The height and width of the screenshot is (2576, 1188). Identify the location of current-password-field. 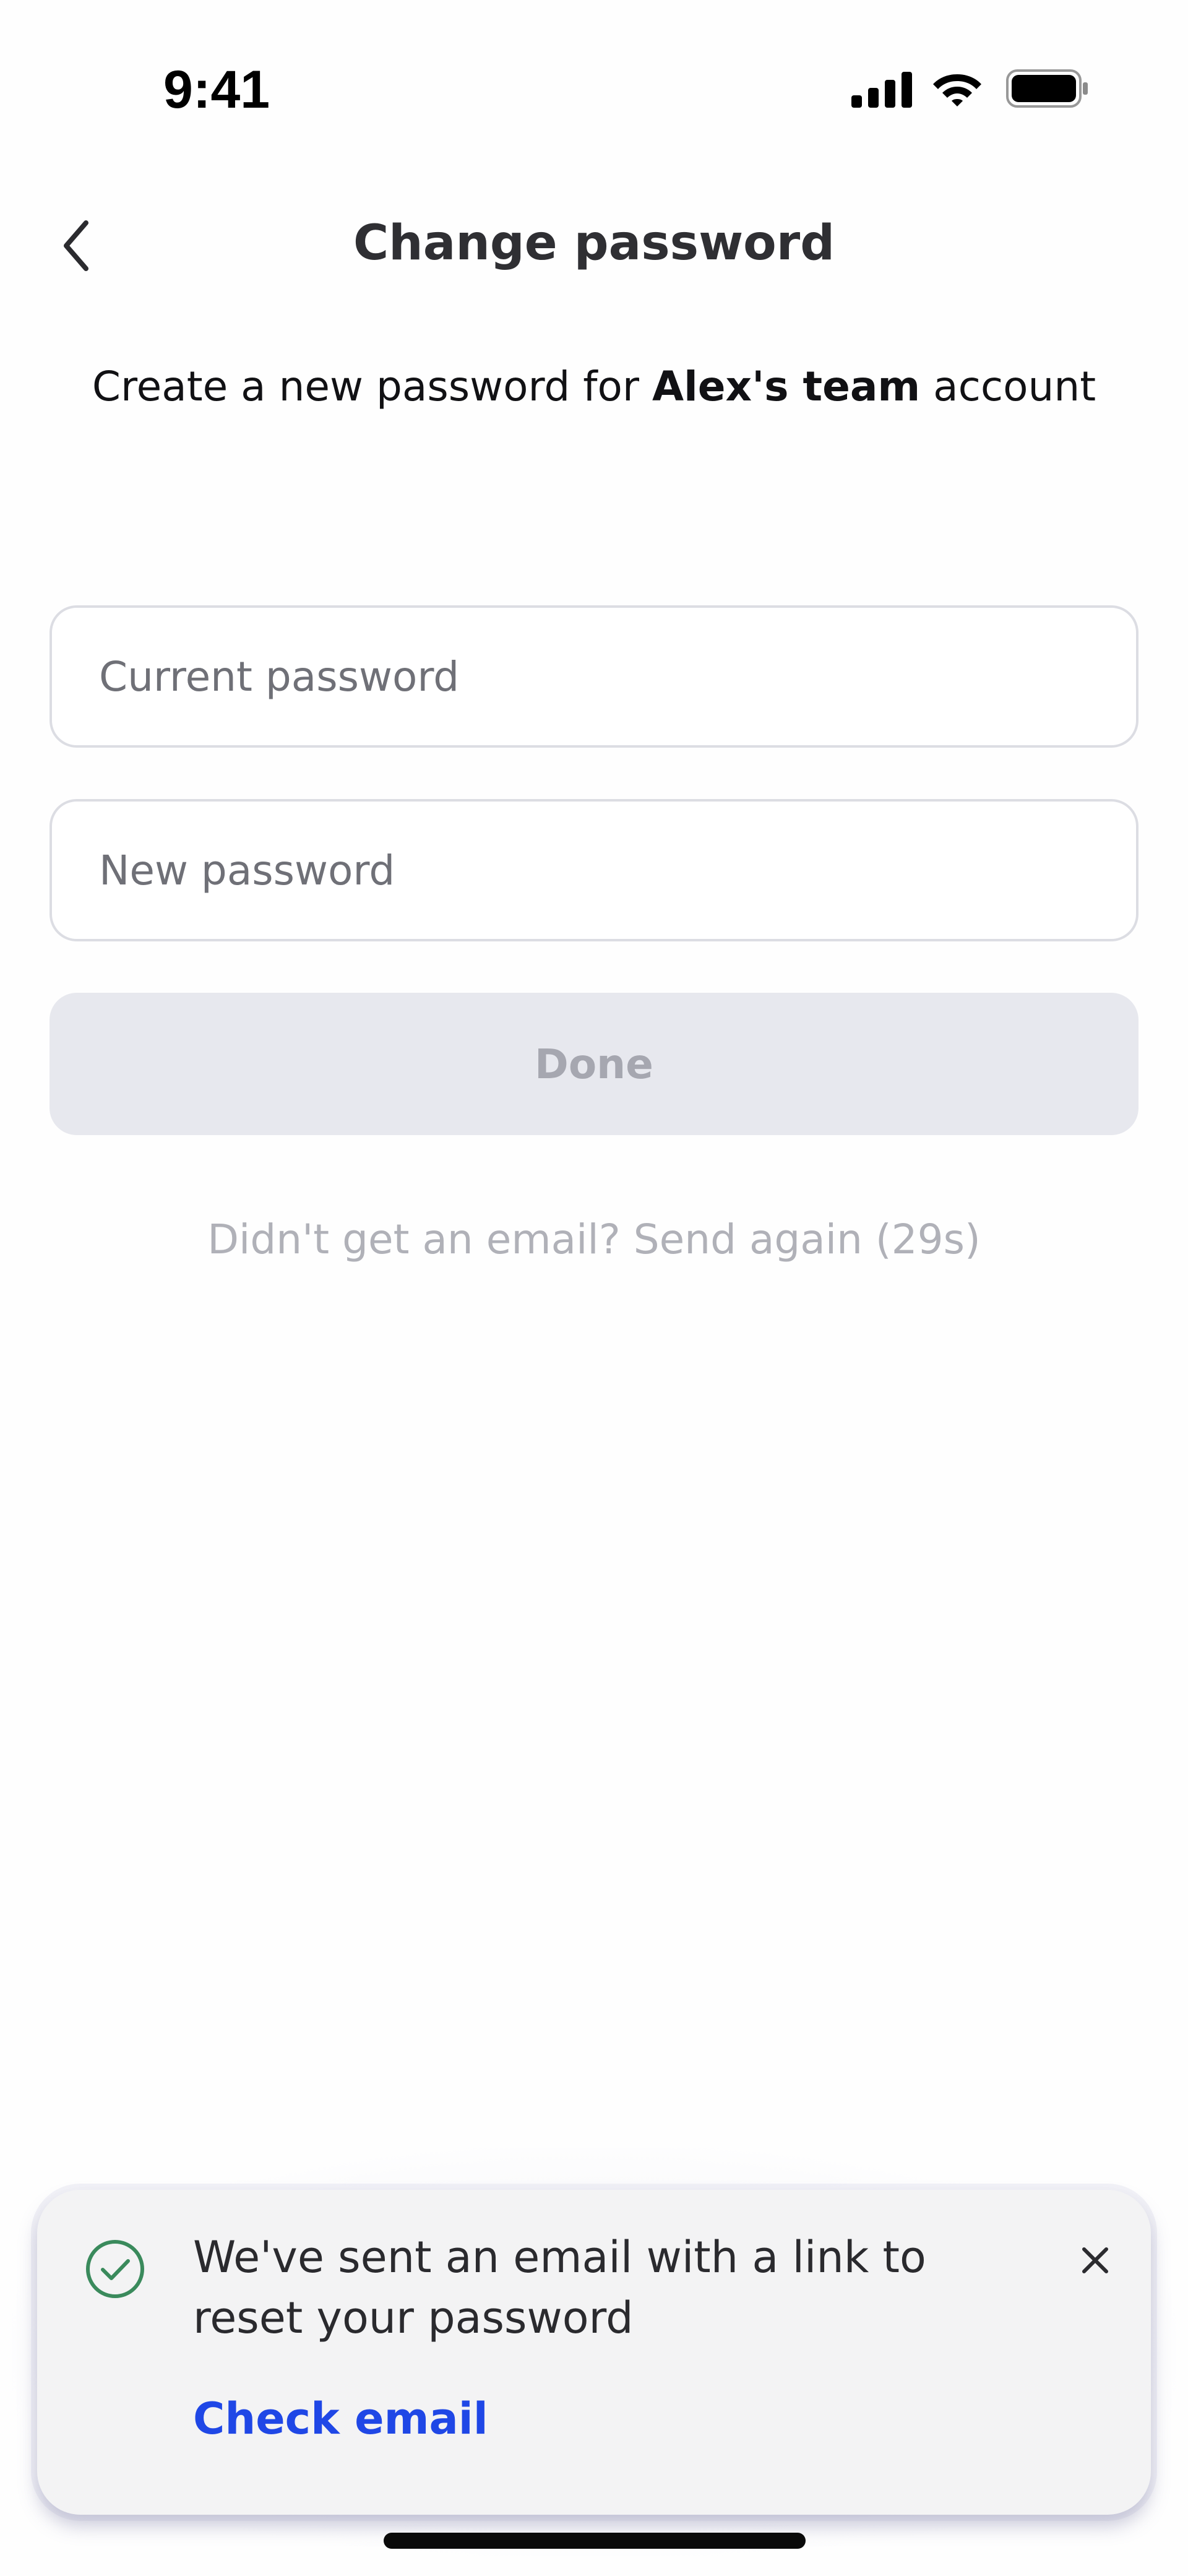
(594, 676).